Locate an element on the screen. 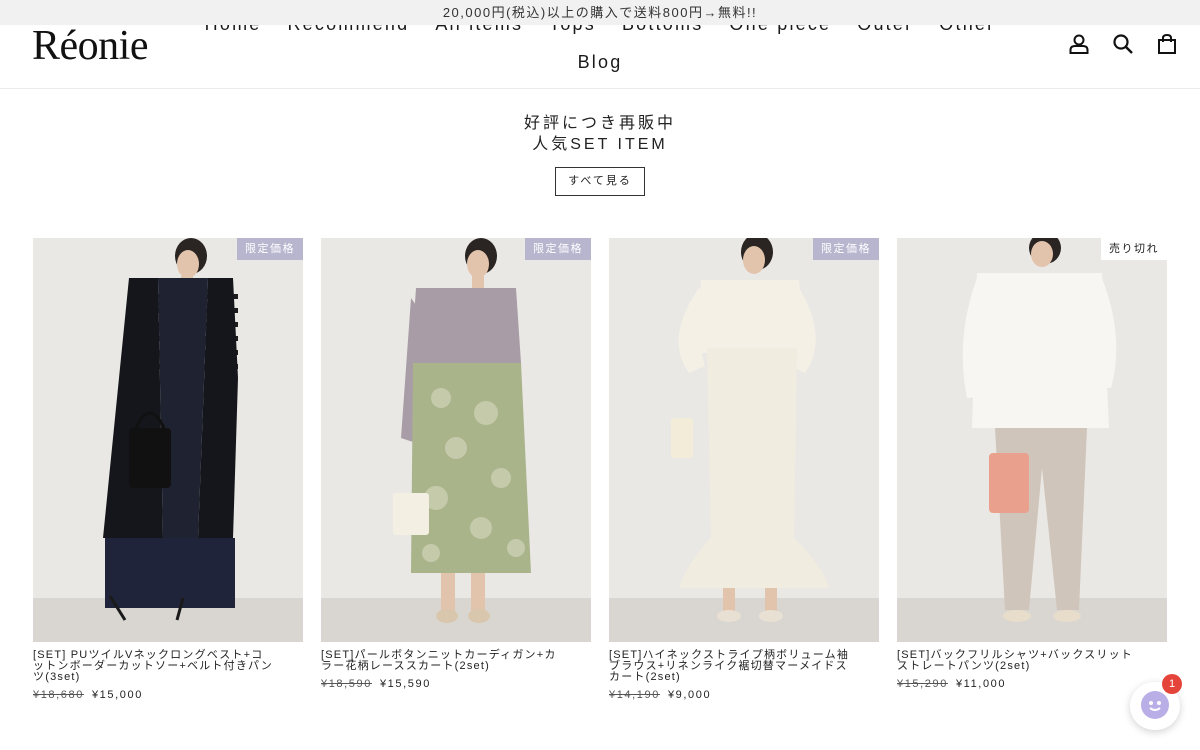  chat-unread-badge: 1 is located at coordinates (1172, 684).